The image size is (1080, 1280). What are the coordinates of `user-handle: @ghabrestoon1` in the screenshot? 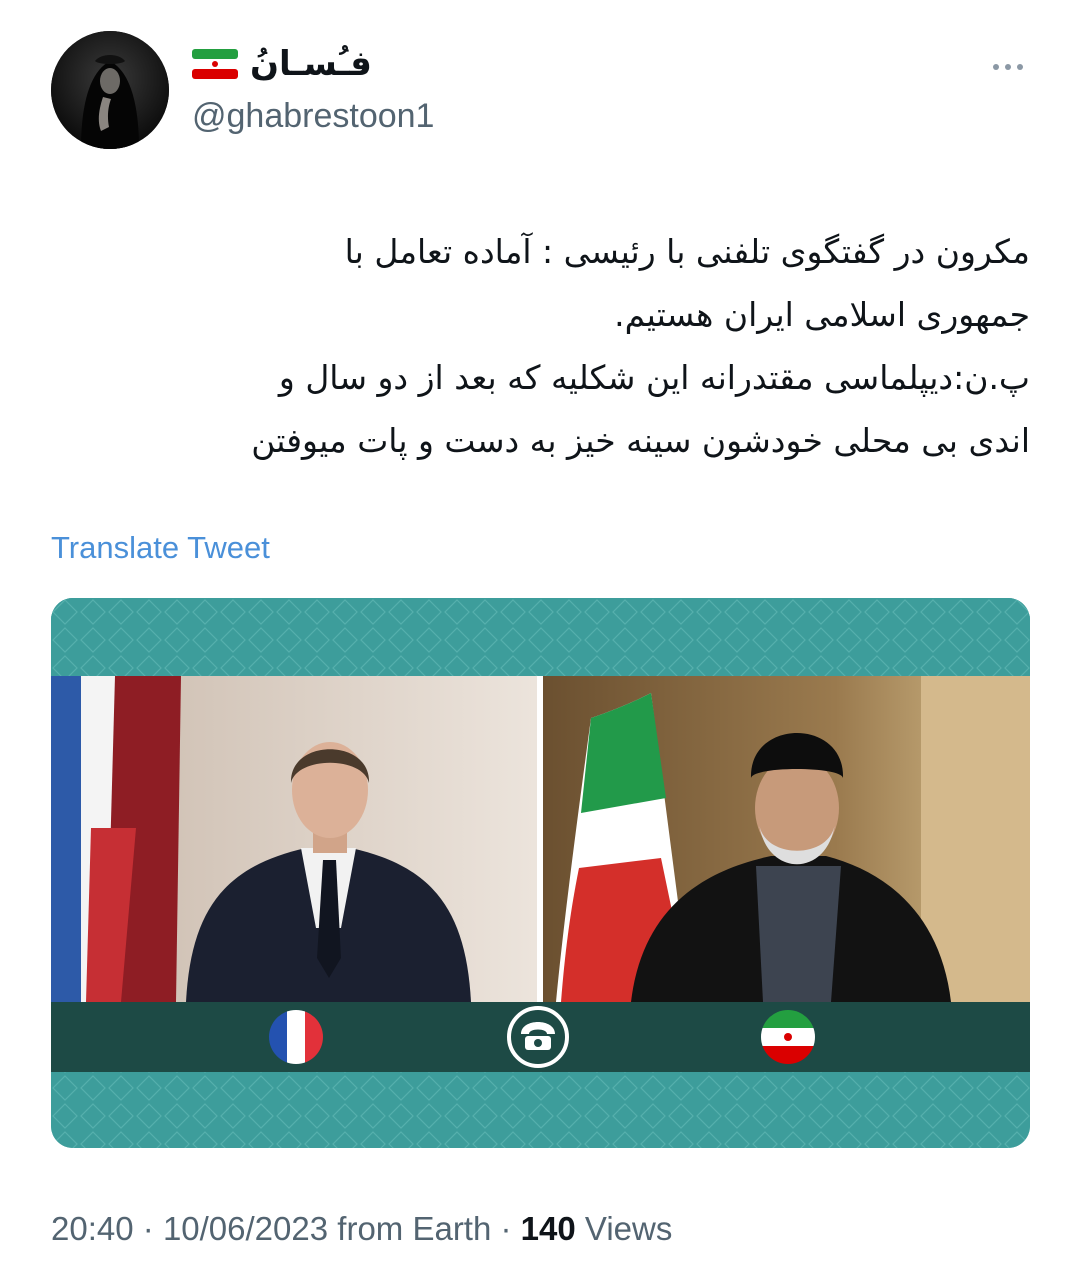 It's located at (313, 116).